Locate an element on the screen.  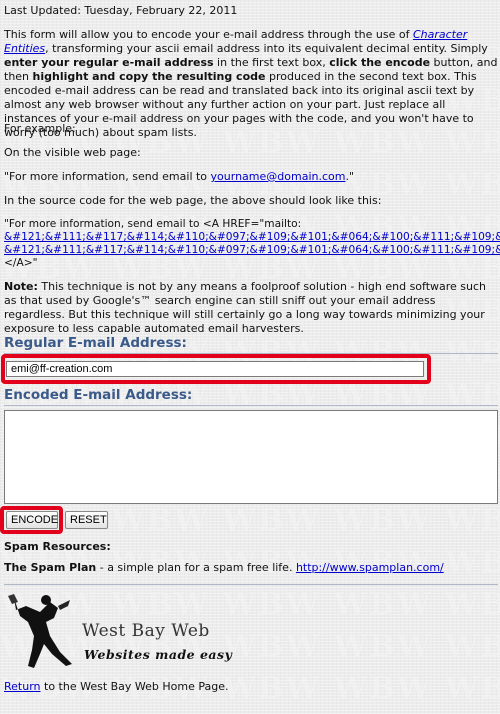
sailor-figure-icon is located at coordinates (40, 631).